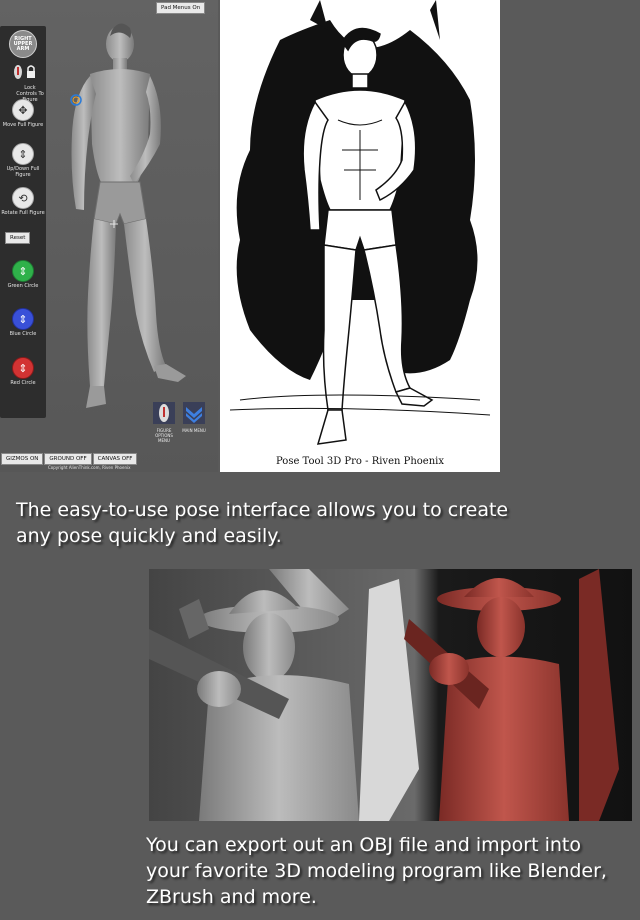  What do you see at coordinates (31, 71) in the screenshot?
I see `lock-icon` at bounding box center [31, 71].